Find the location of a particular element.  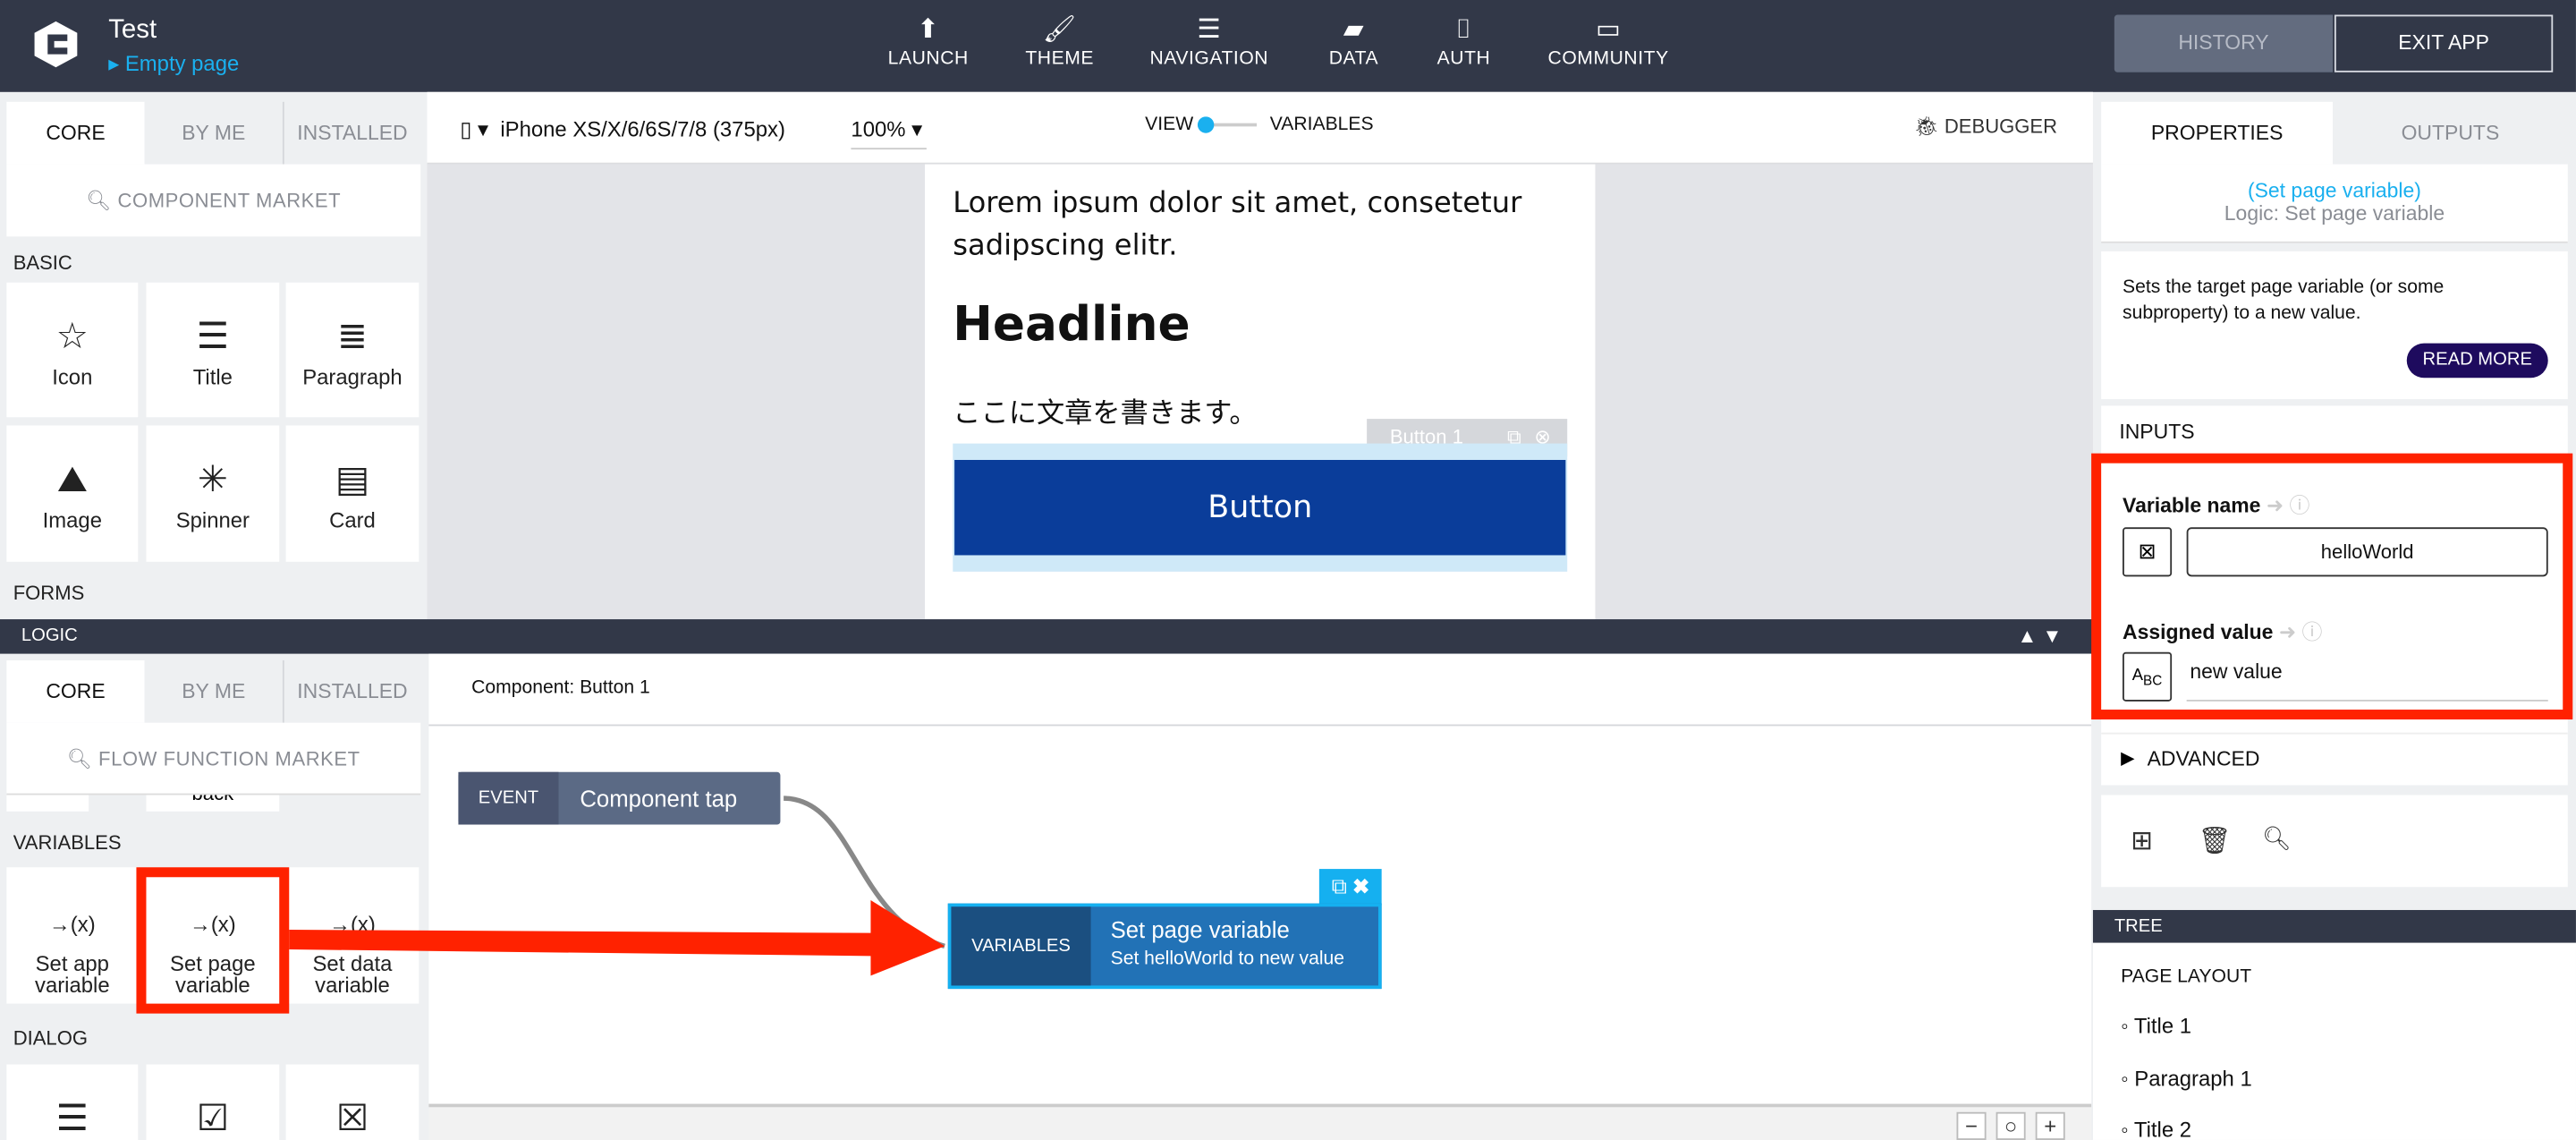

tree-item-label: Title 2 is located at coordinates (2162, 1128).